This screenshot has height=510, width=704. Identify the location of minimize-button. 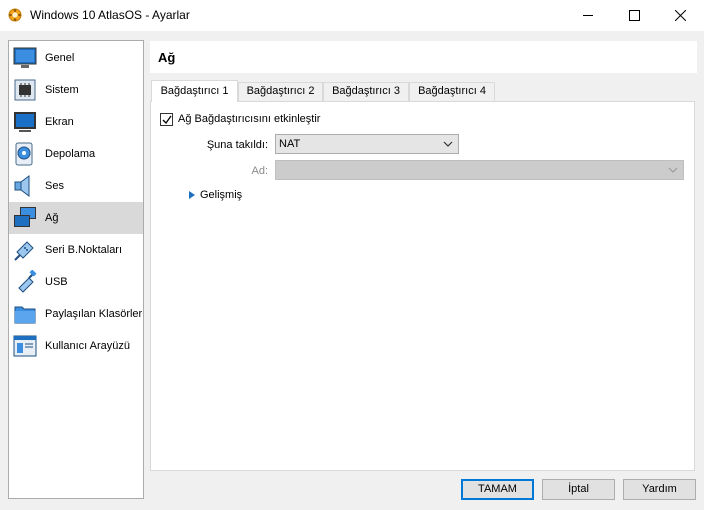
(589, 15).